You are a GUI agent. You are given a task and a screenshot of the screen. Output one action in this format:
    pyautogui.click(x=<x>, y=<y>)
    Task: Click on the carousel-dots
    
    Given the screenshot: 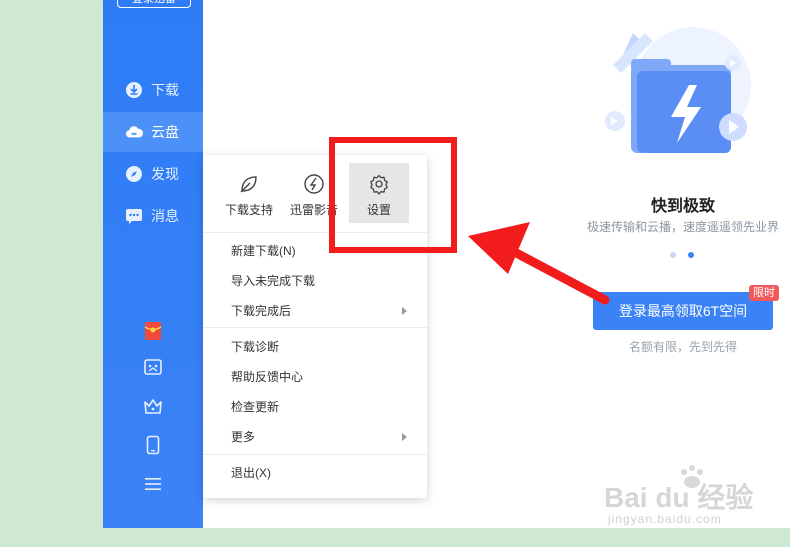 What is the action you would take?
    pyautogui.click(x=683, y=256)
    